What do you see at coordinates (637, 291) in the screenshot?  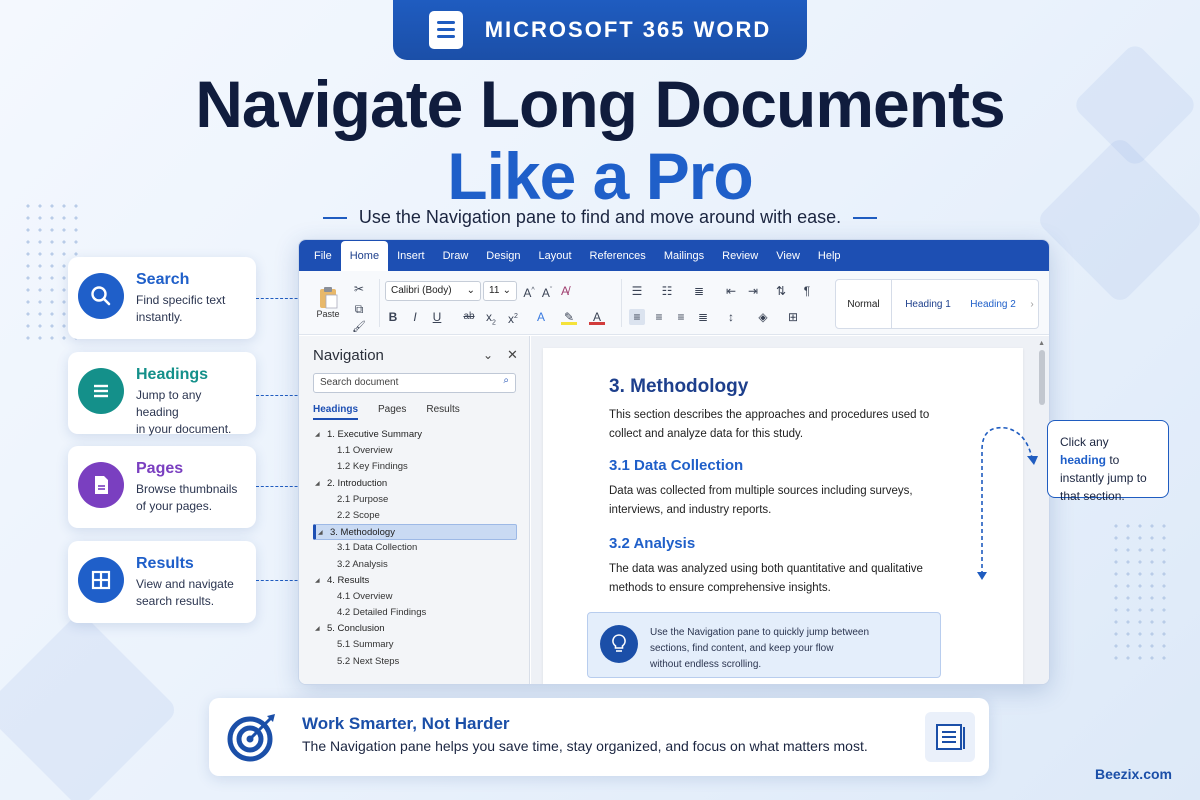 I see `bullets-icon: ☰` at bounding box center [637, 291].